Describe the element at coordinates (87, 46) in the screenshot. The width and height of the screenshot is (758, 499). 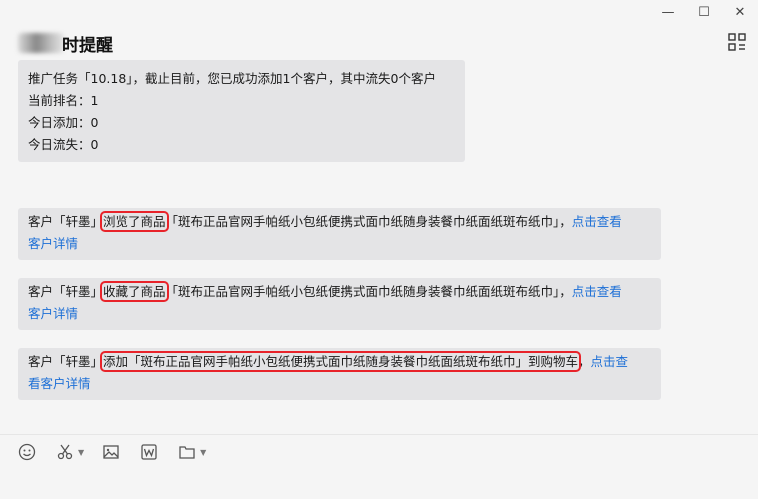
I see `chat-title: 时提醒` at that location.